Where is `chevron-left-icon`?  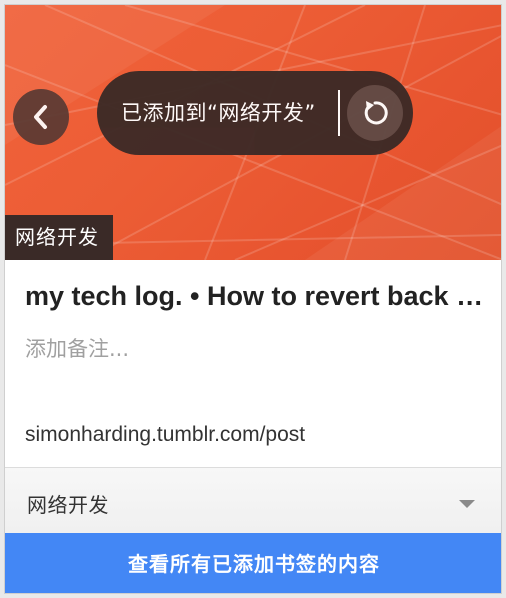
chevron-left-icon is located at coordinates (40, 117).